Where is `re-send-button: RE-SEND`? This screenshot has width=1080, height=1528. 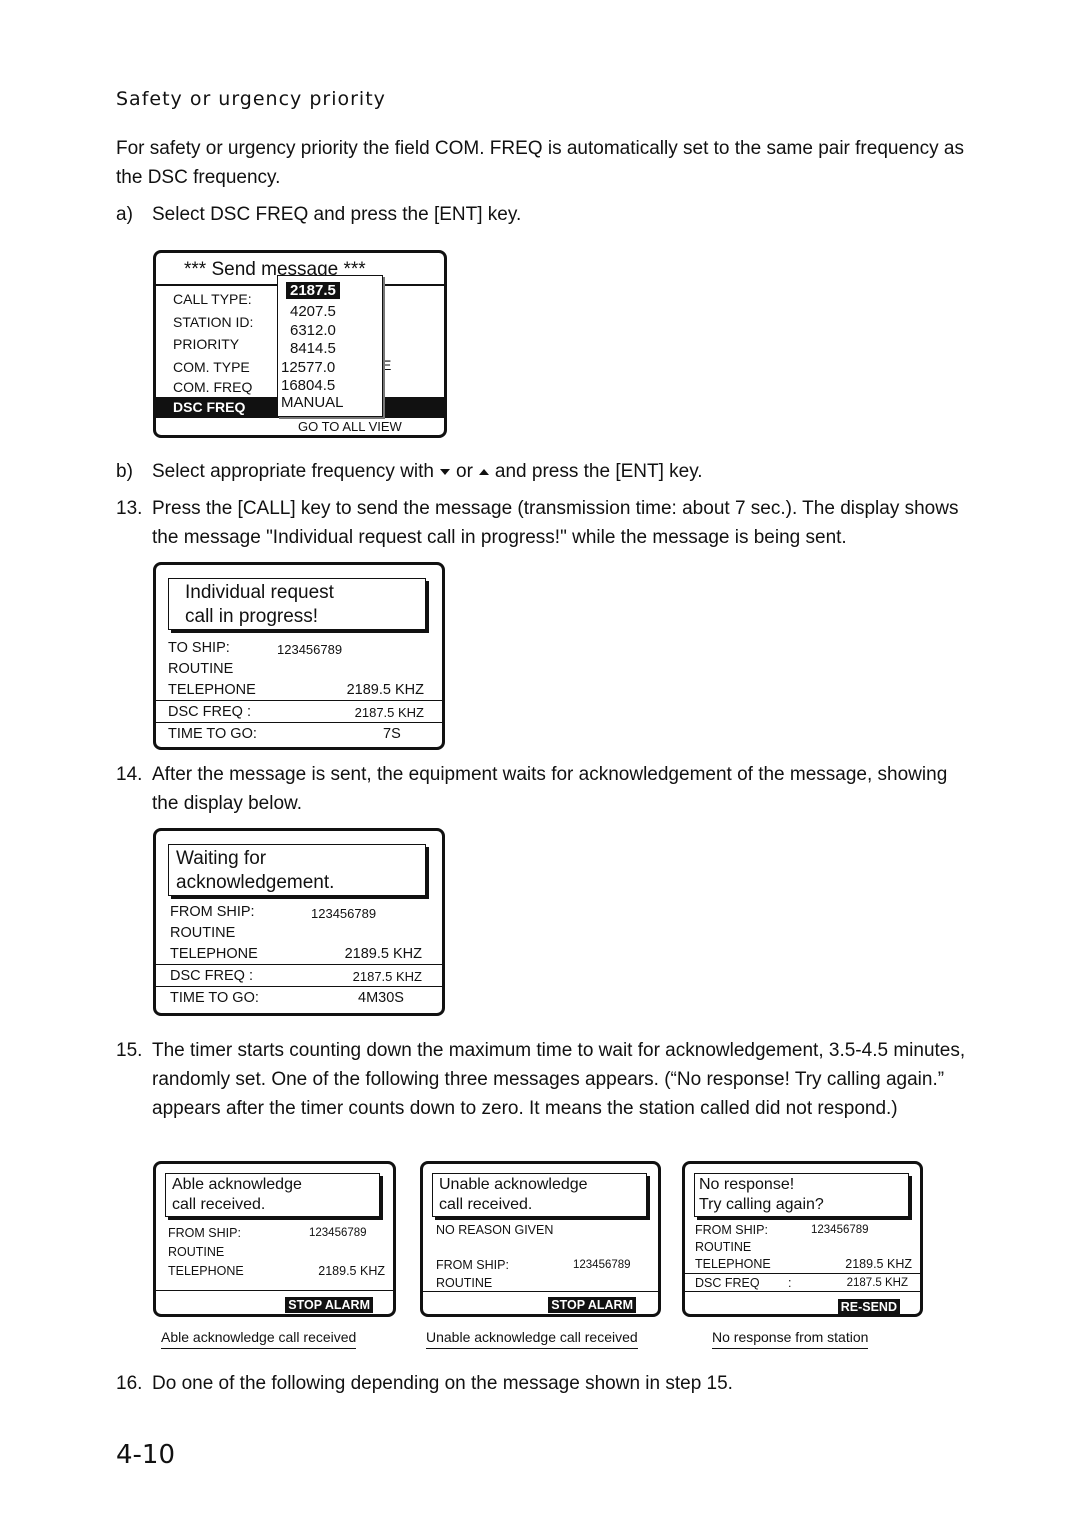 re-send-button: RE-SEND is located at coordinates (868, 1306).